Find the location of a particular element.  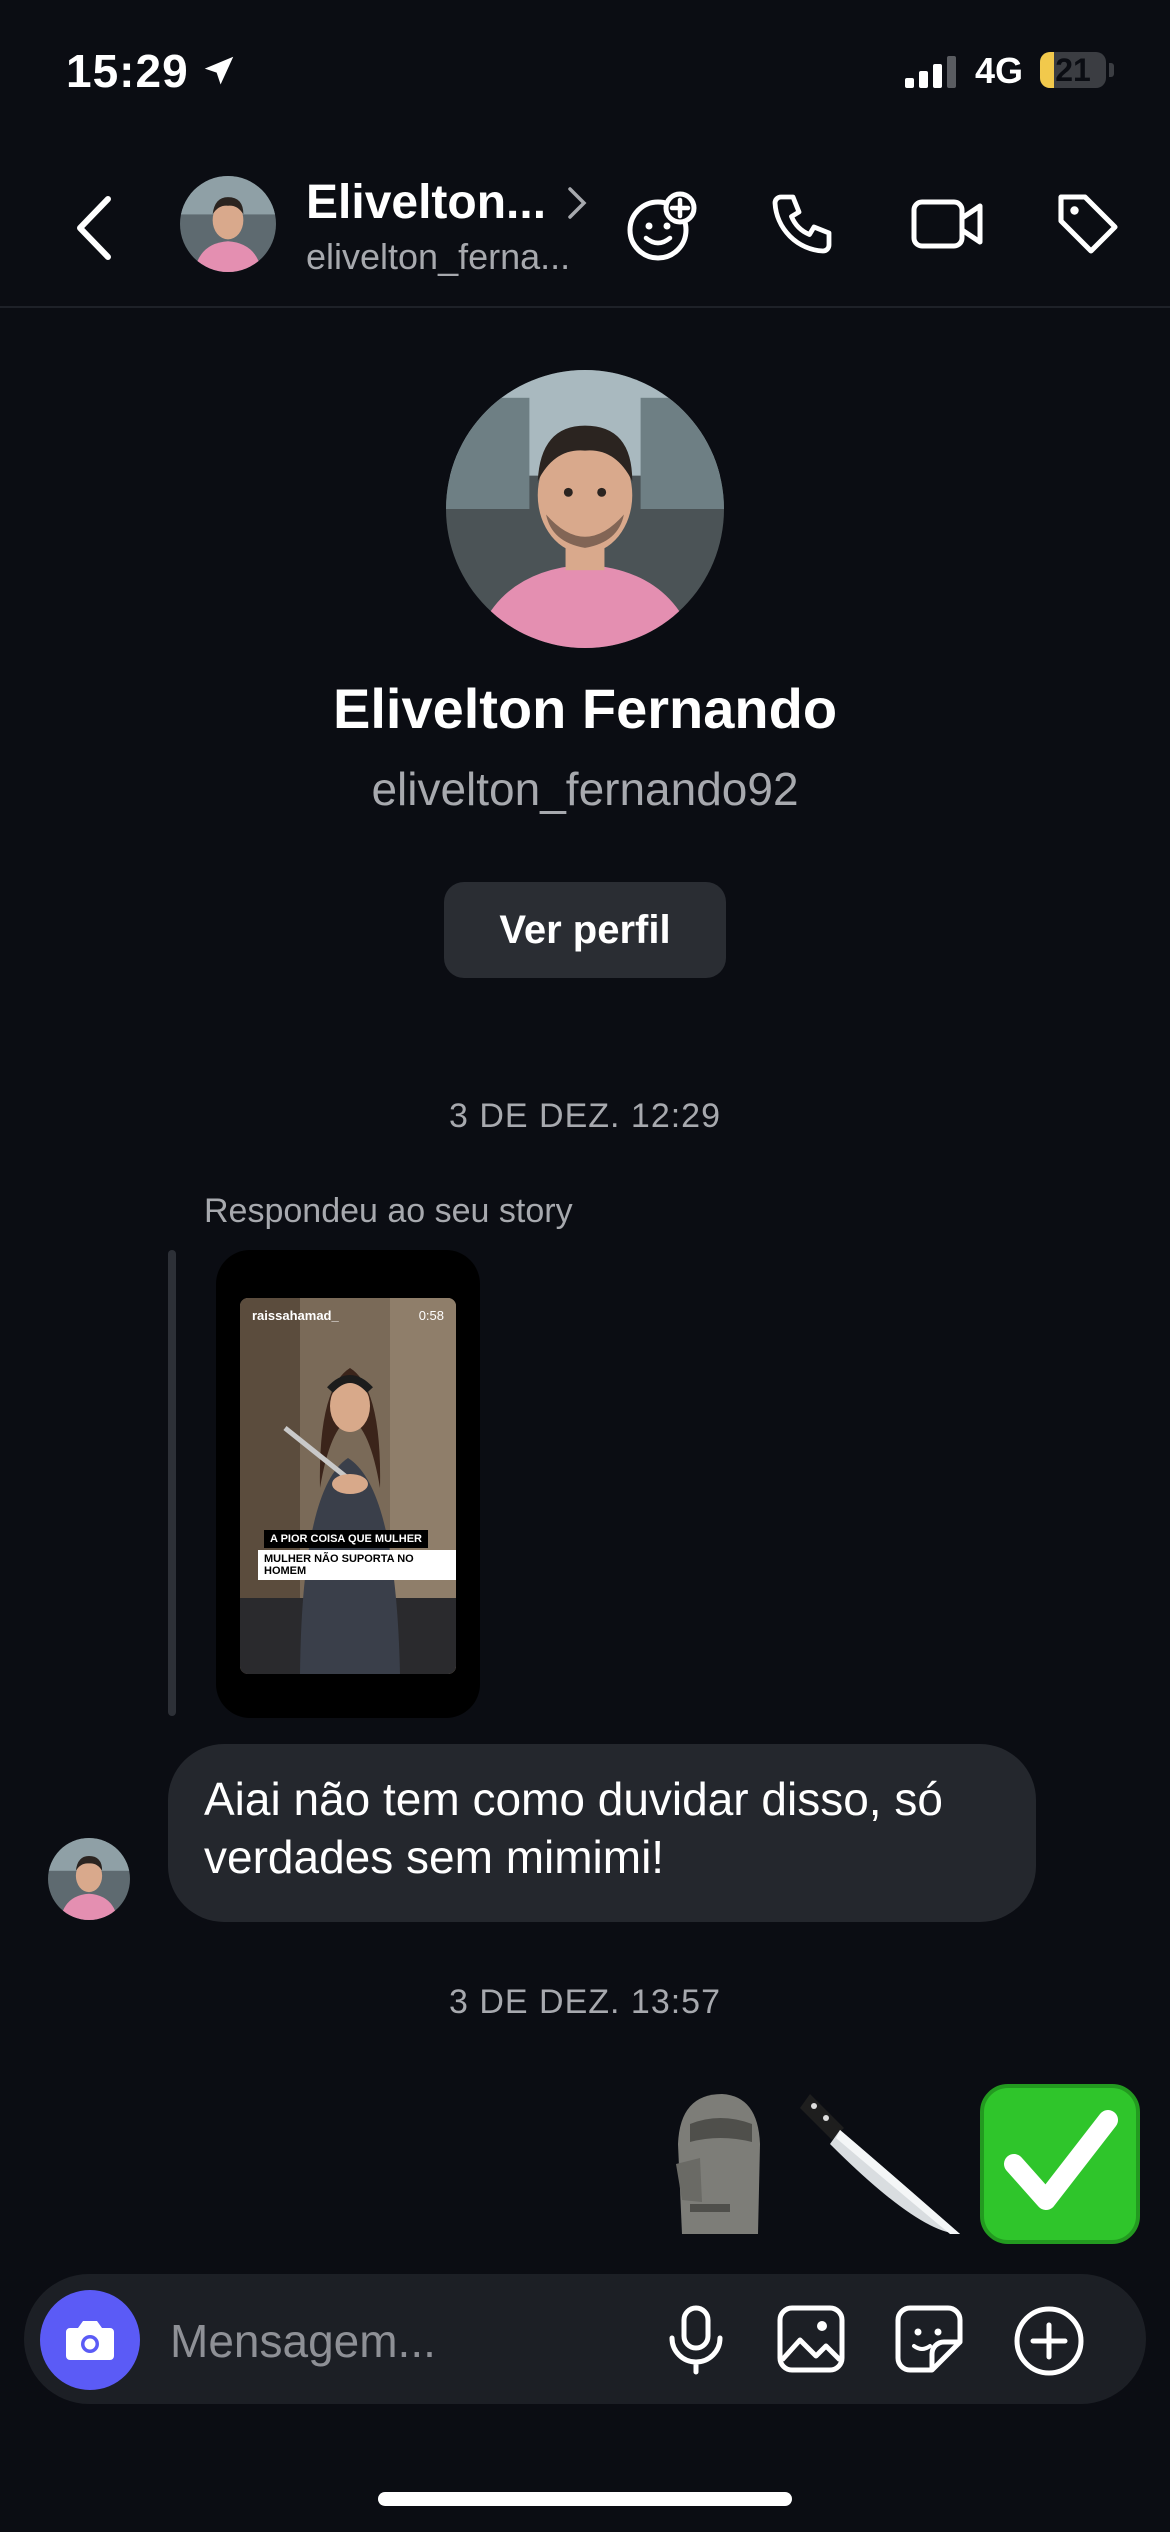

camera-button is located at coordinates (90, 2340).